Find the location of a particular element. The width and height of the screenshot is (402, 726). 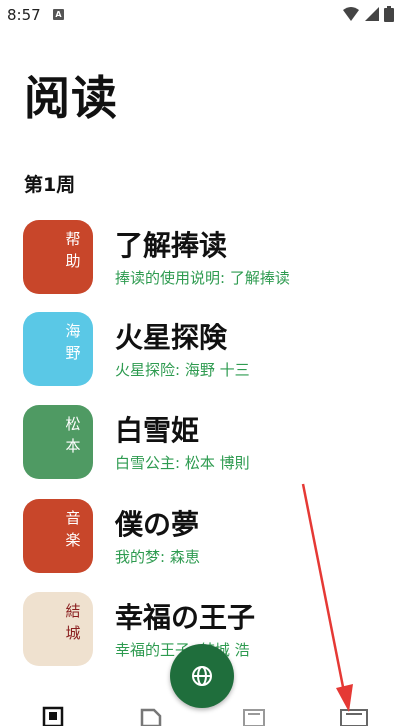

book-cover: 結城 is located at coordinates (58, 629).